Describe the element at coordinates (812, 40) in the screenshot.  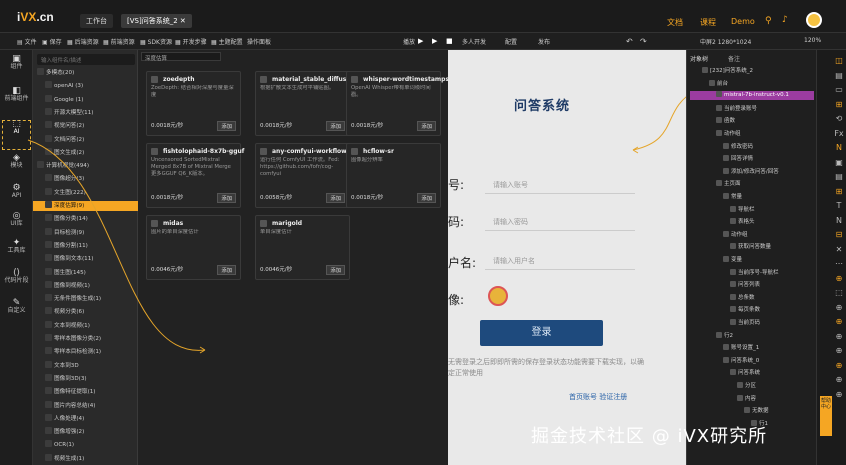
I see `zoom-level: 120%` at that location.